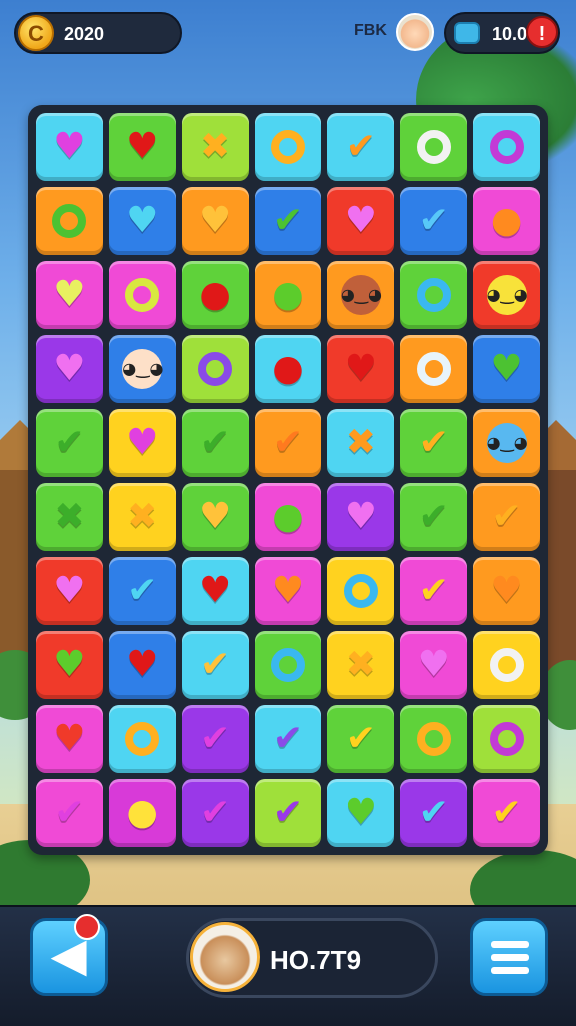 The width and height of the screenshot is (576, 1026). What do you see at coordinates (36, 33) in the screenshot?
I see `coin-icon: C` at bounding box center [36, 33].